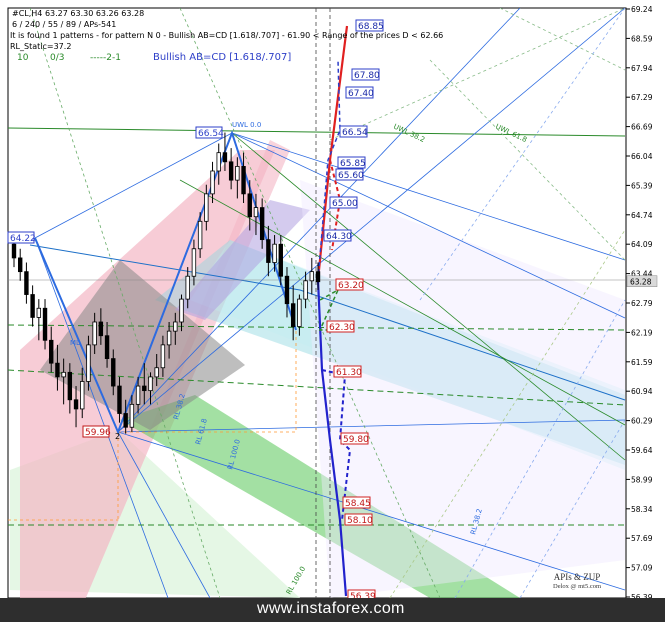 This screenshot has width=665, height=622. What do you see at coordinates (642, 303) in the screenshot?
I see `y-tick-label: 62.79` at bounding box center [642, 303].